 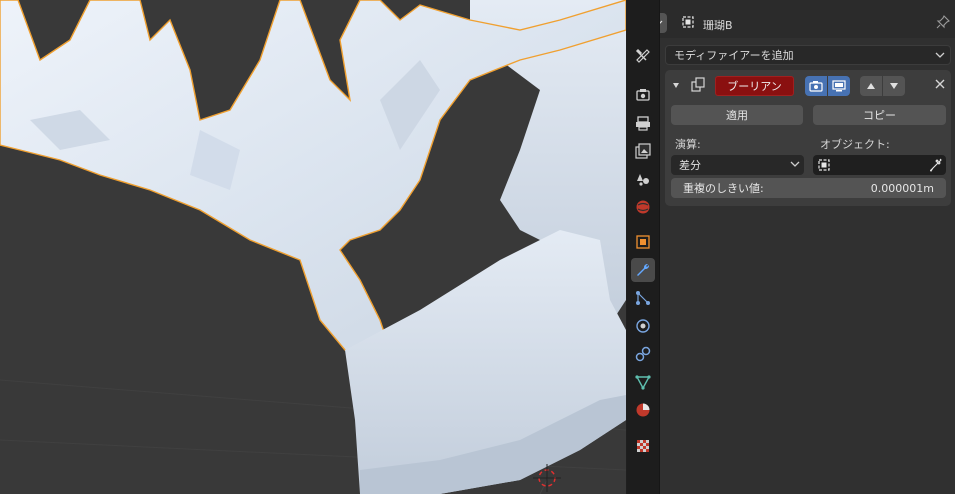 I want to click on particles-icon, so click(x=643, y=298).